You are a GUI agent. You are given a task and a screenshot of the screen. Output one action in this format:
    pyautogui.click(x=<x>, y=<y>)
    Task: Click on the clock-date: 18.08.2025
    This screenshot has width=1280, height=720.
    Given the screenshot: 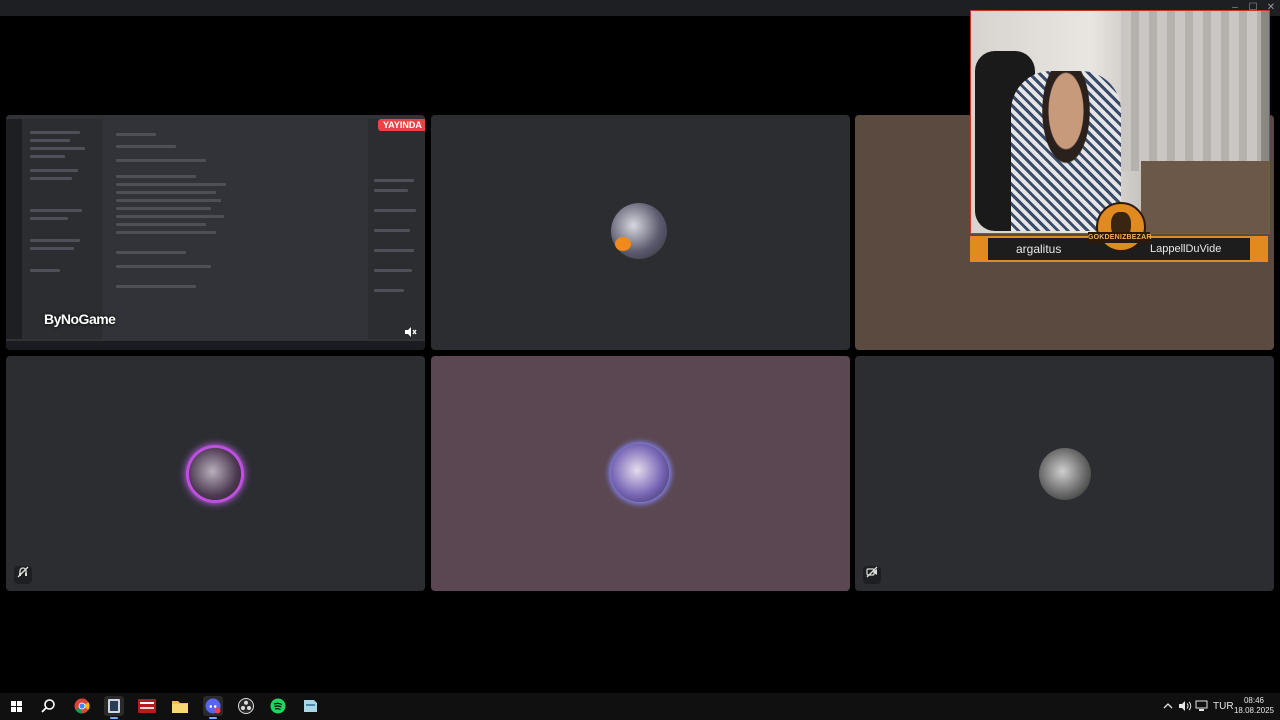 What is the action you would take?
    pyautogui.click(x=1254, y=710)
    